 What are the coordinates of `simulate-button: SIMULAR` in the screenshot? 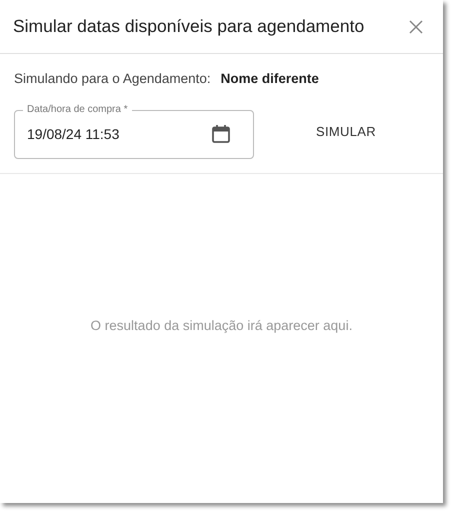 It's located at (346, 131).